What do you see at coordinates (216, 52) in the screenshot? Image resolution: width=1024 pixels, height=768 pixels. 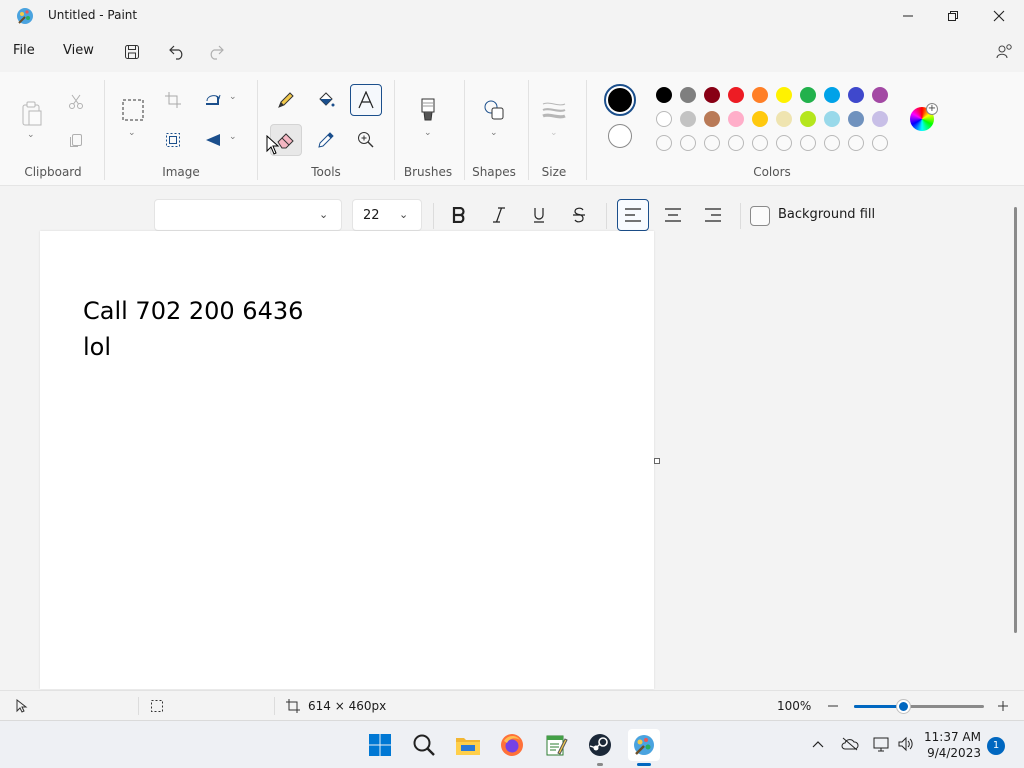 I see `redo-button` at bounding box center [216, 52].